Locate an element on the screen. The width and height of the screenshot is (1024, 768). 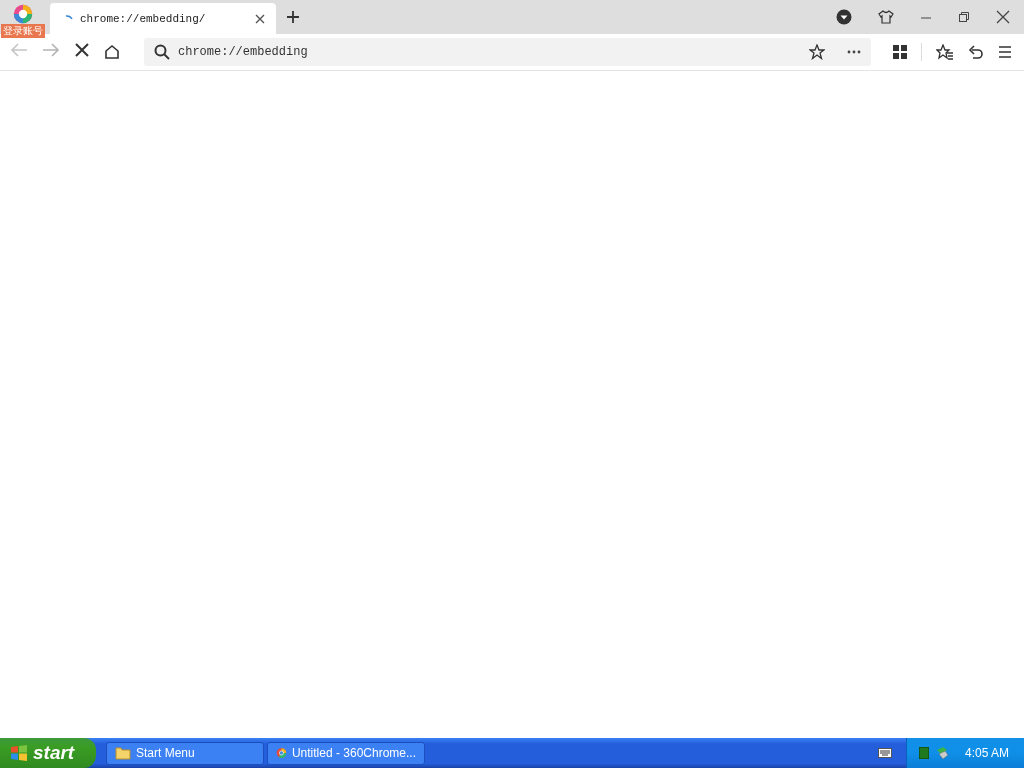
more-icon is located at coordinates (854, 52).